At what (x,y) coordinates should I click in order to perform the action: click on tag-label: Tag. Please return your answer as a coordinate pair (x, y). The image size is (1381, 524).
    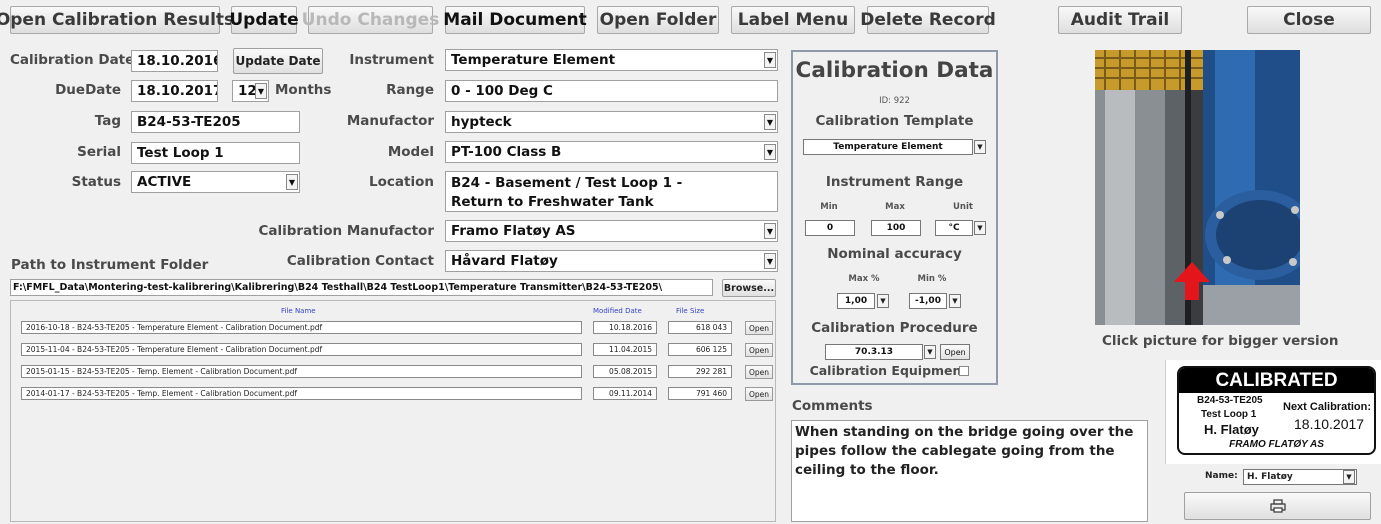
    Looking at the image, I should click on (107, 121).